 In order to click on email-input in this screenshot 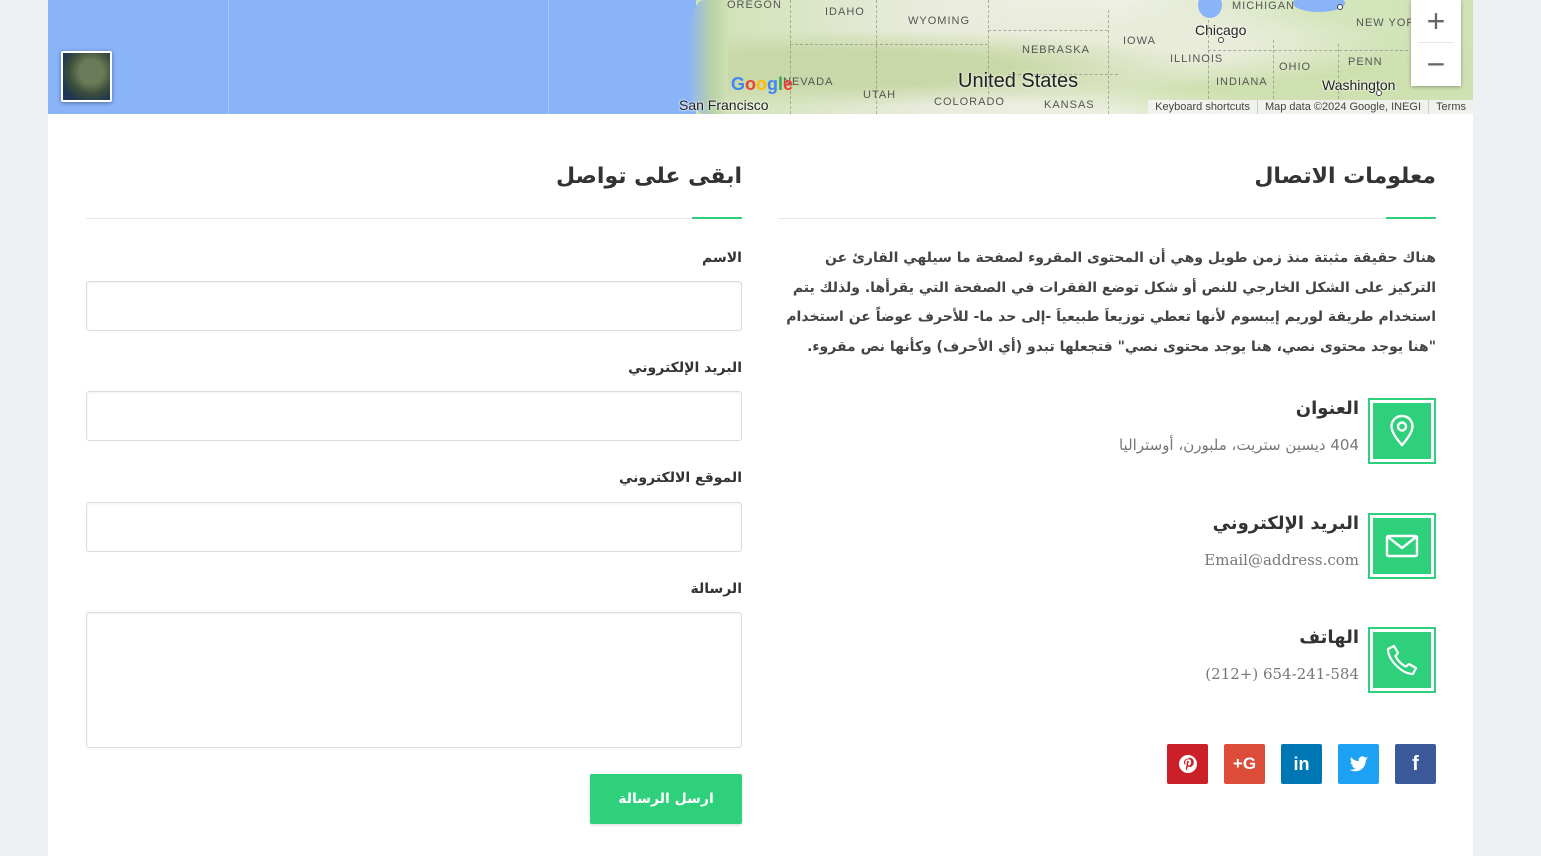, I will do `click(414, 416)`.